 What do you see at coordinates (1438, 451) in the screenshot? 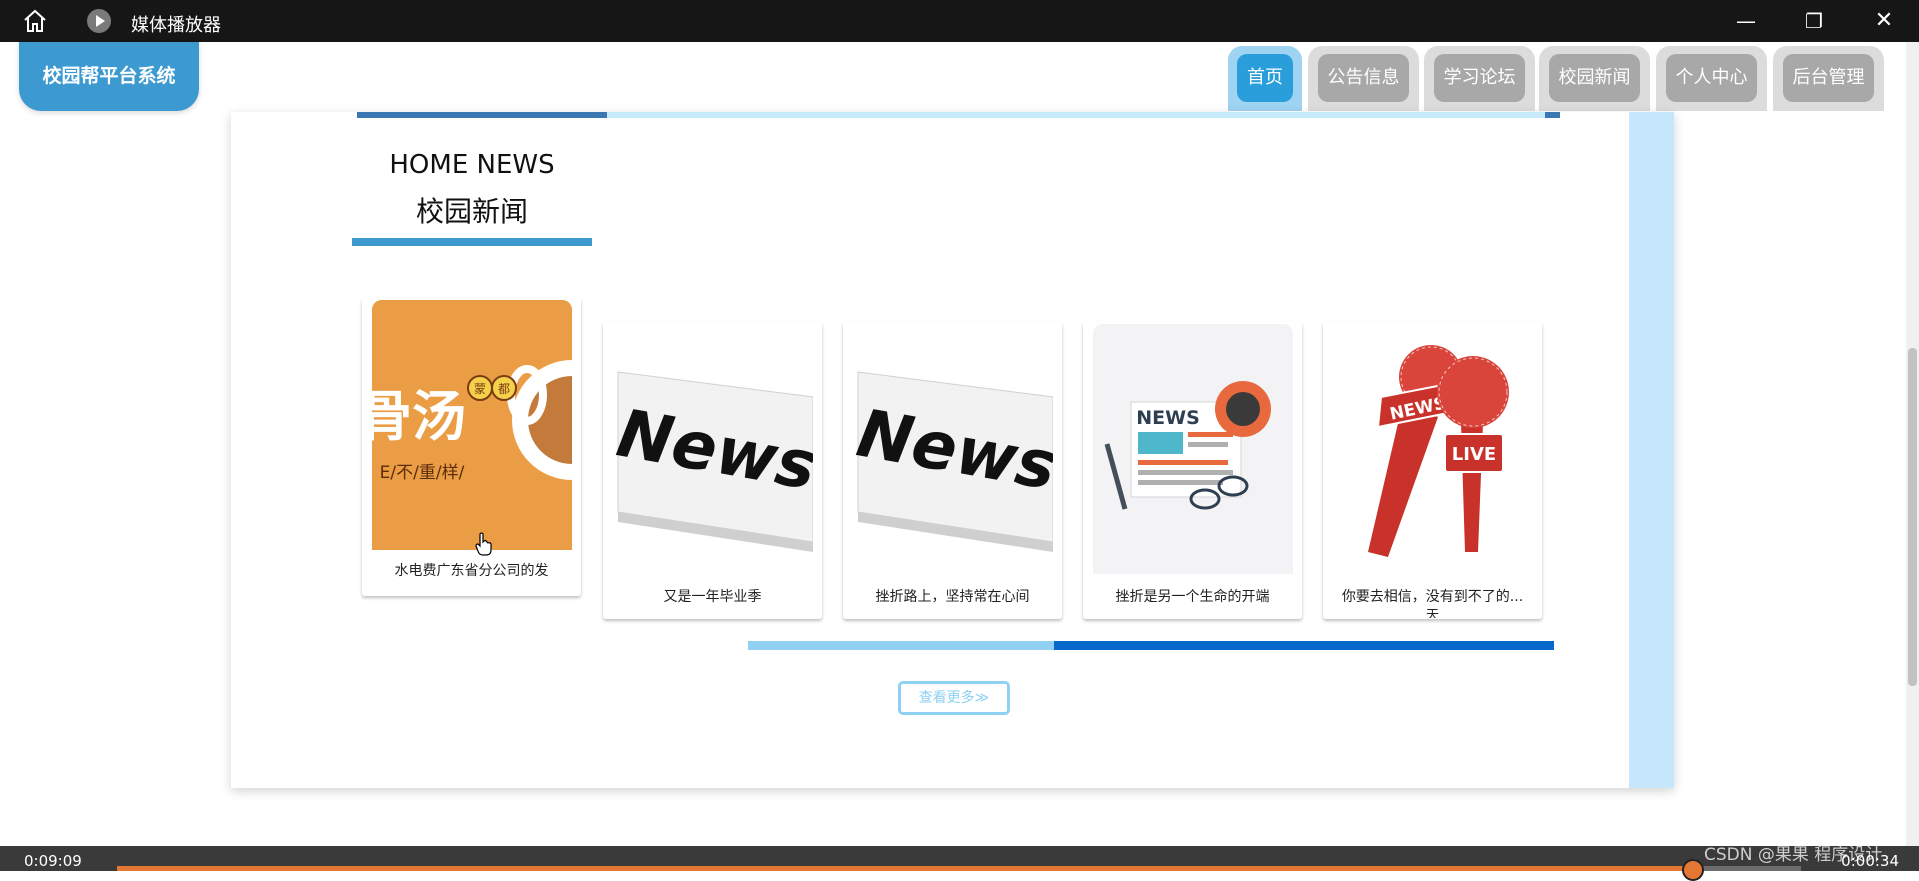
I see `news-microphones-image: NEWS LIVE` at bounding box center [1438, 451].